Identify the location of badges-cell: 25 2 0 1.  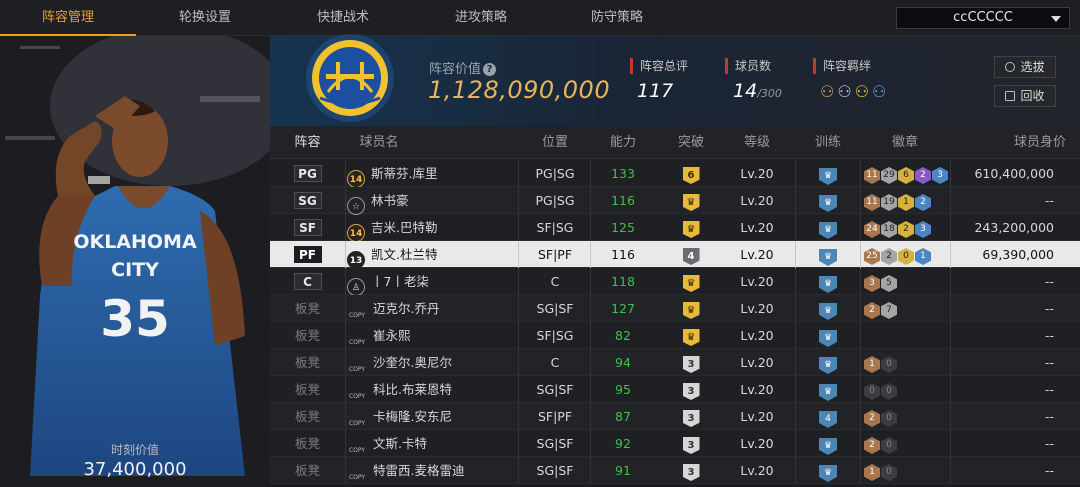
(898, 254).